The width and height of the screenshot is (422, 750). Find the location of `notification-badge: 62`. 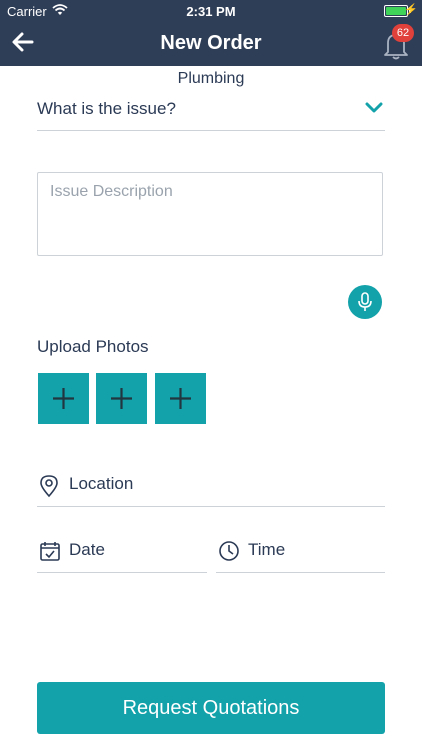

notification-badge: 62 is located at coordinates (403, 33).